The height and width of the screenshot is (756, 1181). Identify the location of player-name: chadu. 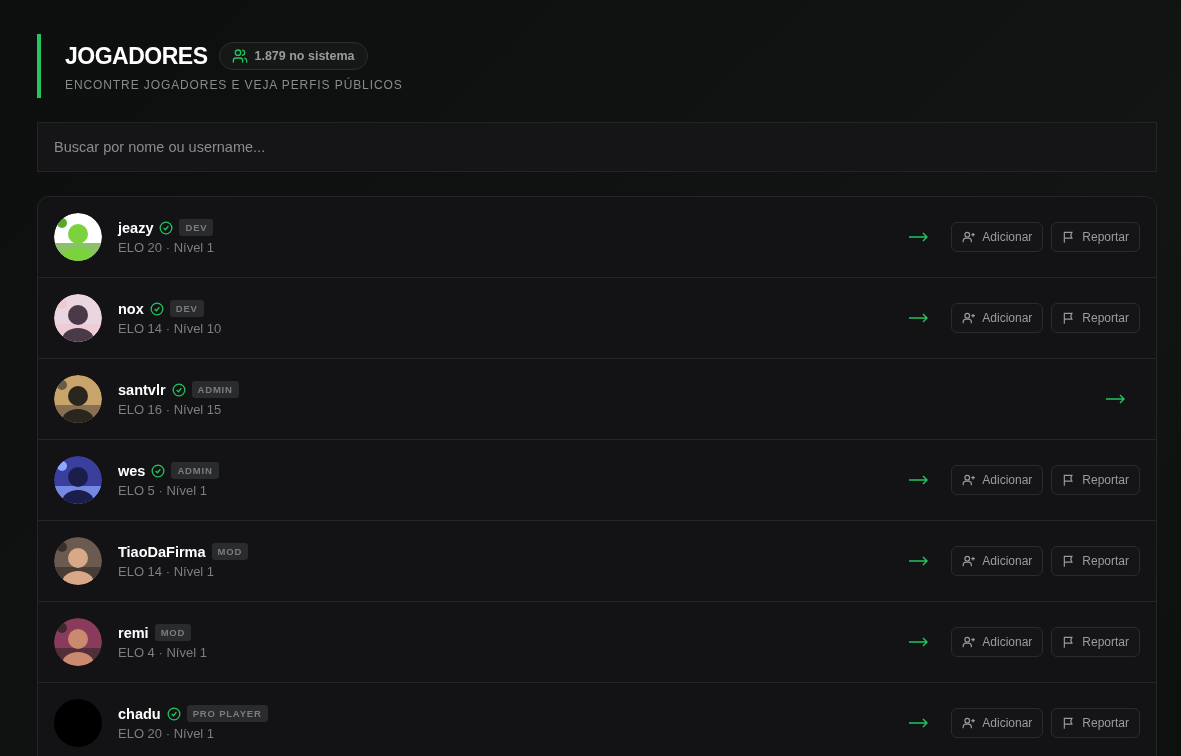
(139, 713).